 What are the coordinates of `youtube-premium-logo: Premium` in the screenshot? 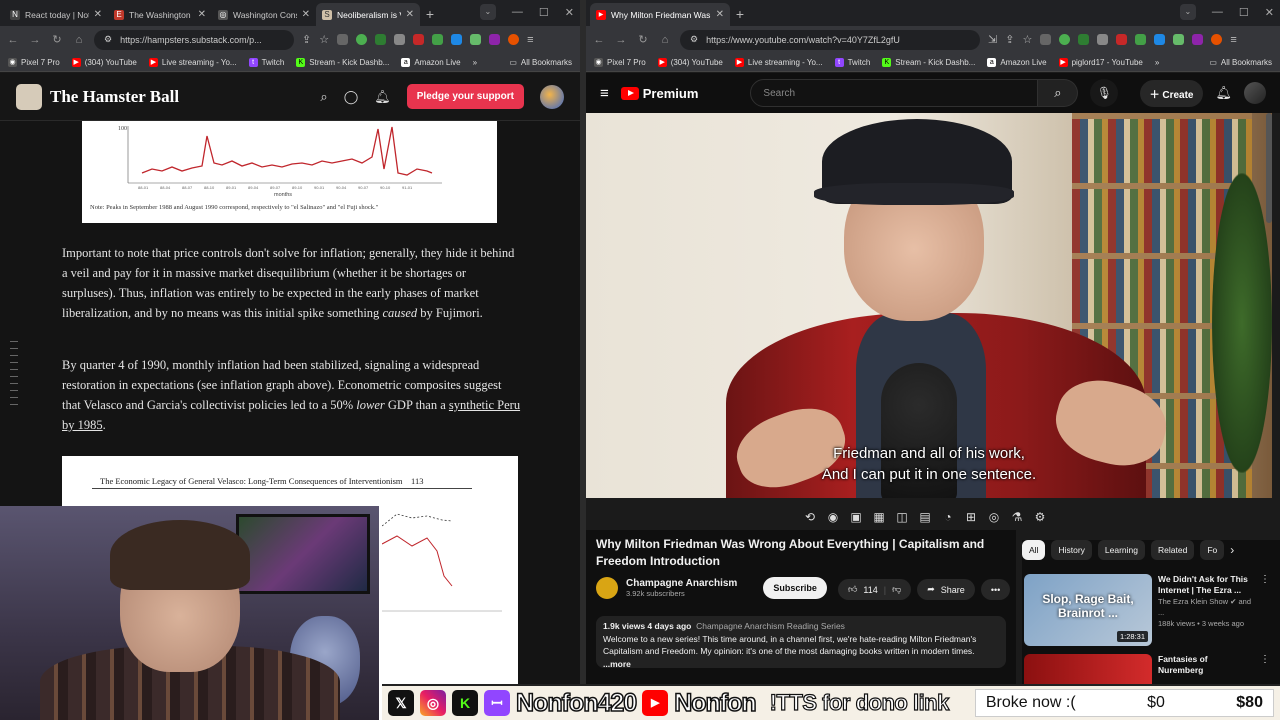 It's located at (659, 93).